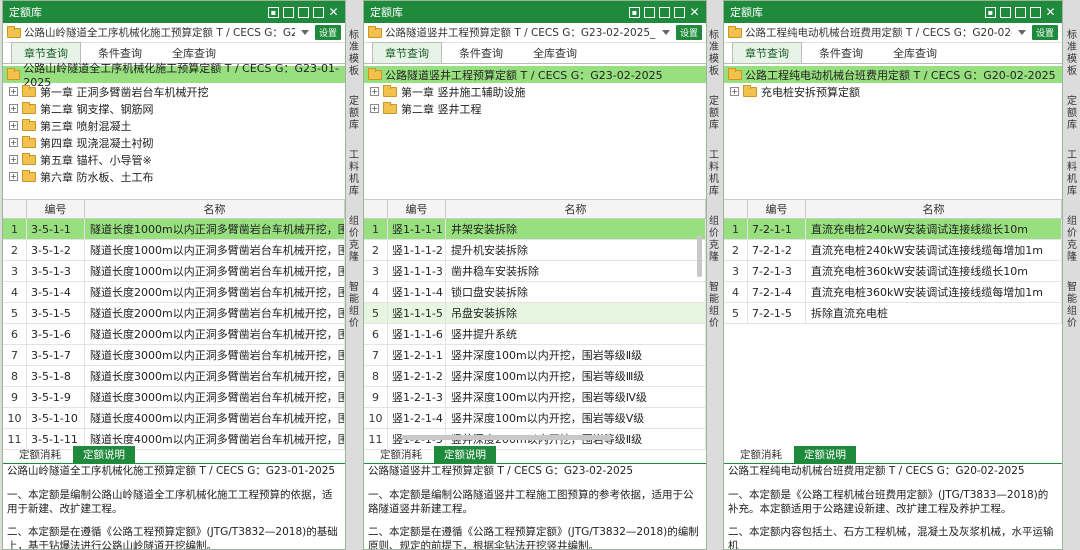 The image size is (1080, 550). What do you see at coordinates (174, 355) in the screenshot?
I see `table-row: 7 3-5-1-7 隧道长度3000m以内正洞多臂凿岩台车机械开挖，围岩等` at bounding box center [174, 355].